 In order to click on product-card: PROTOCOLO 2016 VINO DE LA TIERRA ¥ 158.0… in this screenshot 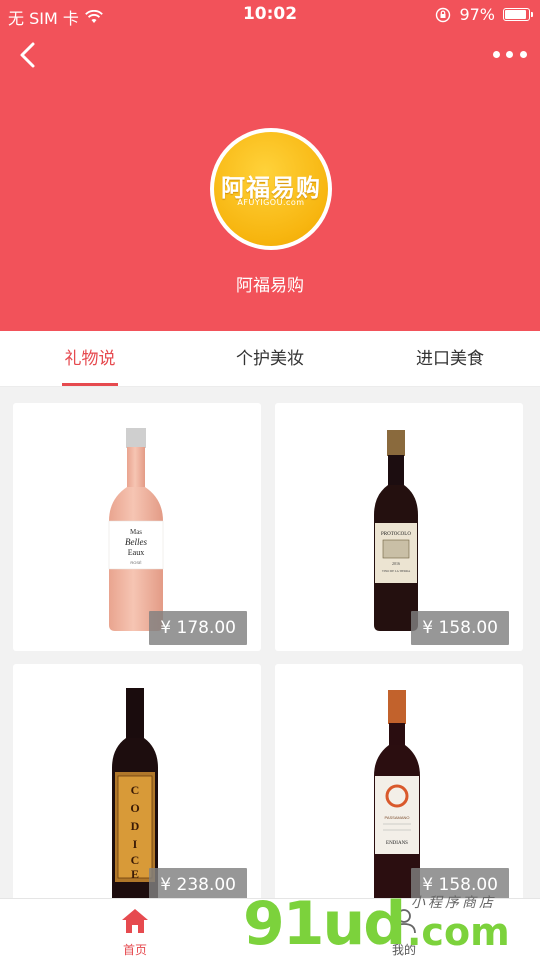, I will do `click(399, 527)`.